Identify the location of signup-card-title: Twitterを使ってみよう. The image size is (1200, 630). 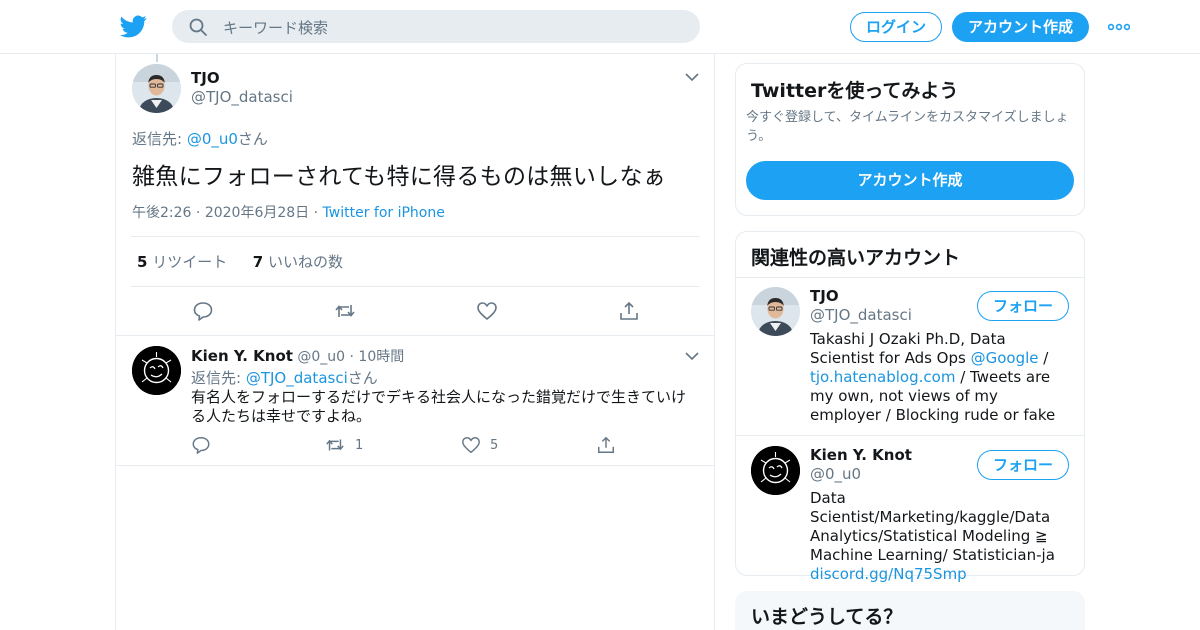
(855, 91).